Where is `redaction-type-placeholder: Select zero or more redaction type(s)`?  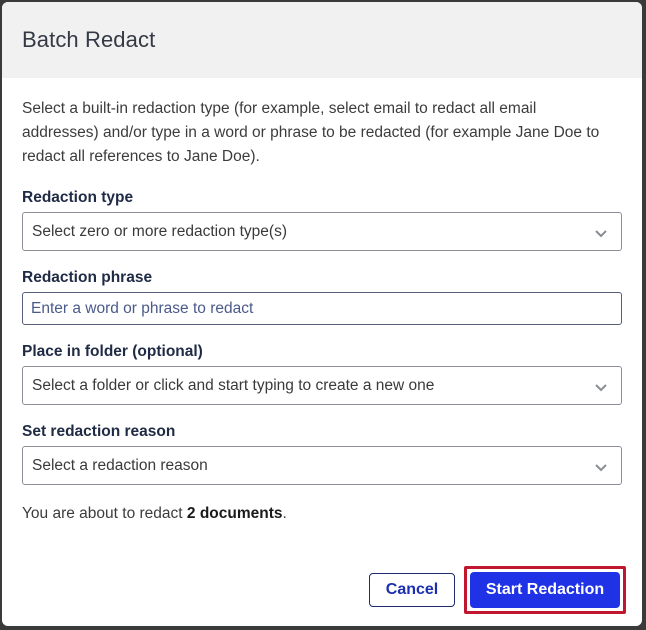
redaction-type-placeholder: Select zero or more redaction type(s) is located at coordinates (159, 231).